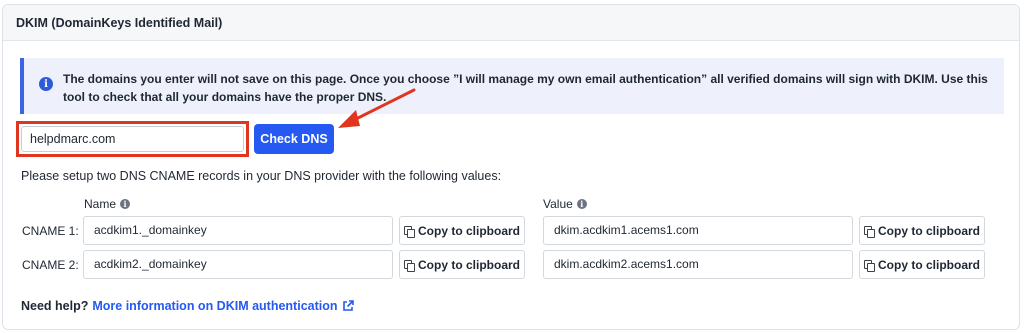  Describe the element at coordinates (50, 231) in the screenshot. I see `cname-1-label: CNAME 1:` at that location.